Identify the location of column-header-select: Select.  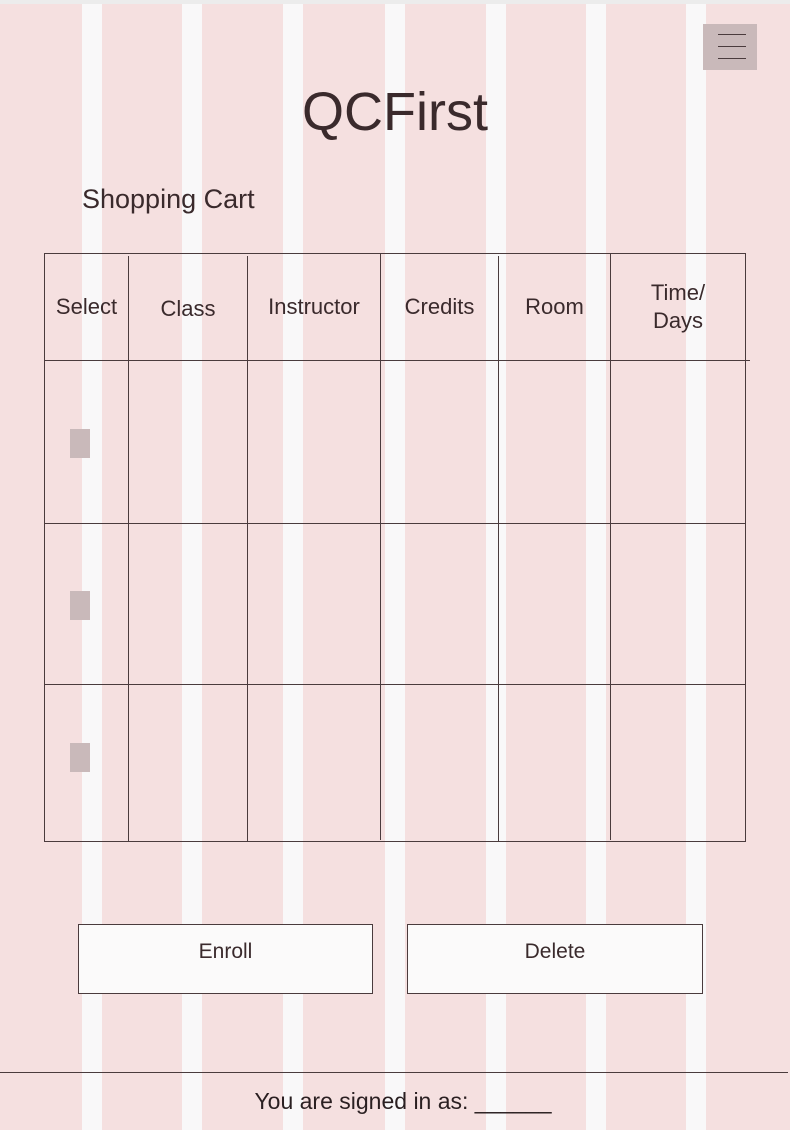
(86, 306).